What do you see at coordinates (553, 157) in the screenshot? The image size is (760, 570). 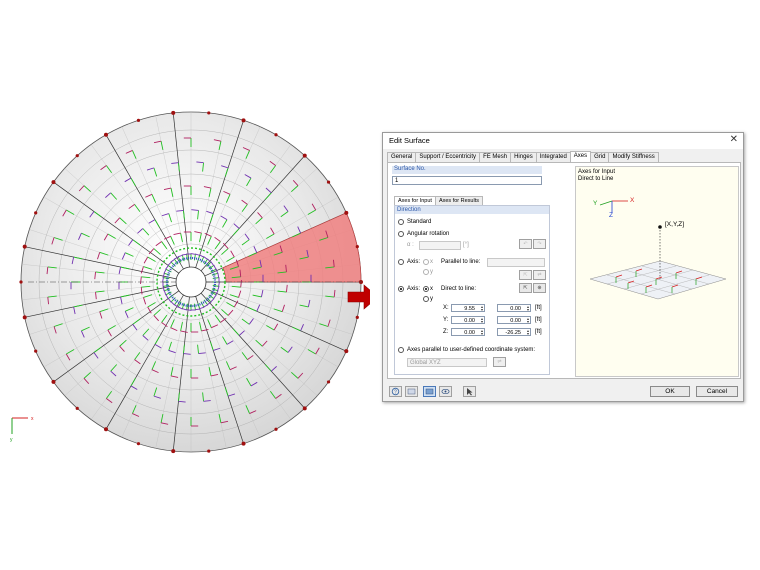 I see `tab-integrated: Integrated` at bounding box center [553, 157].